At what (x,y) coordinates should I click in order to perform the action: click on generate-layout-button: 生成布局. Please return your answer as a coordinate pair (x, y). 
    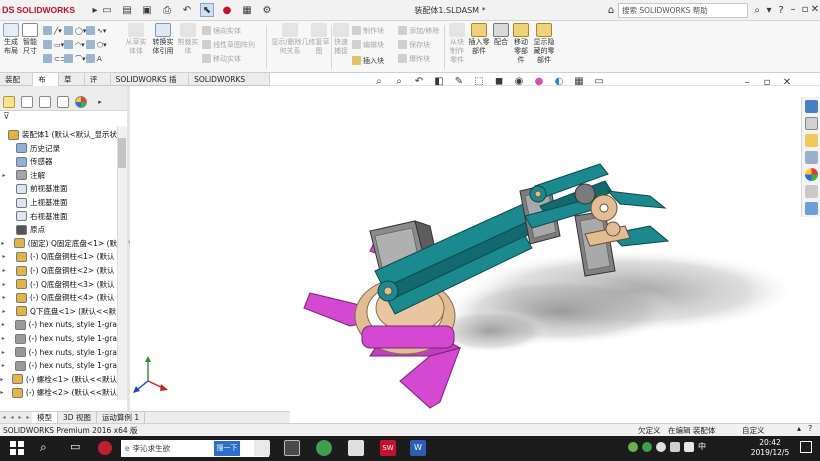
    Looking at the image, I should click on (11, 39).